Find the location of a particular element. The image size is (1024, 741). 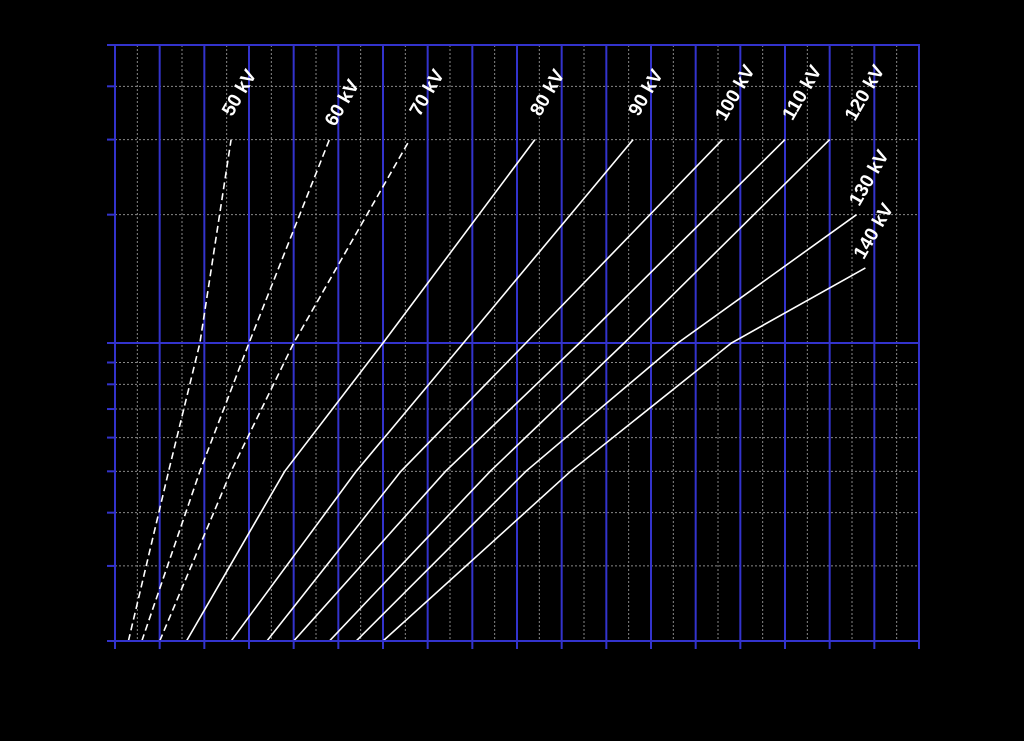

x-tick-label: 5 is located at coordinates (159, 671).